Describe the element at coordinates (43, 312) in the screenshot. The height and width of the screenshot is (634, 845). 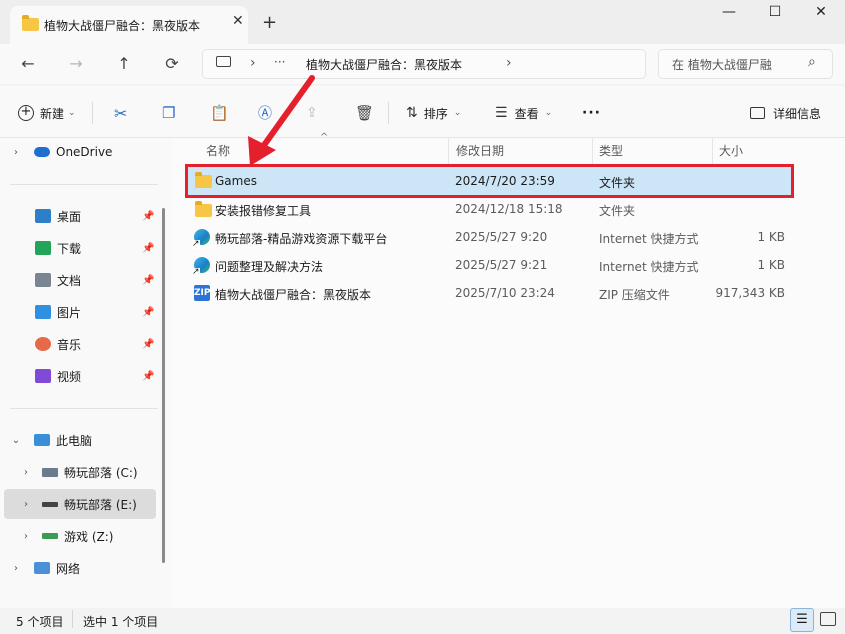
I see `pictures-icon` at that location.